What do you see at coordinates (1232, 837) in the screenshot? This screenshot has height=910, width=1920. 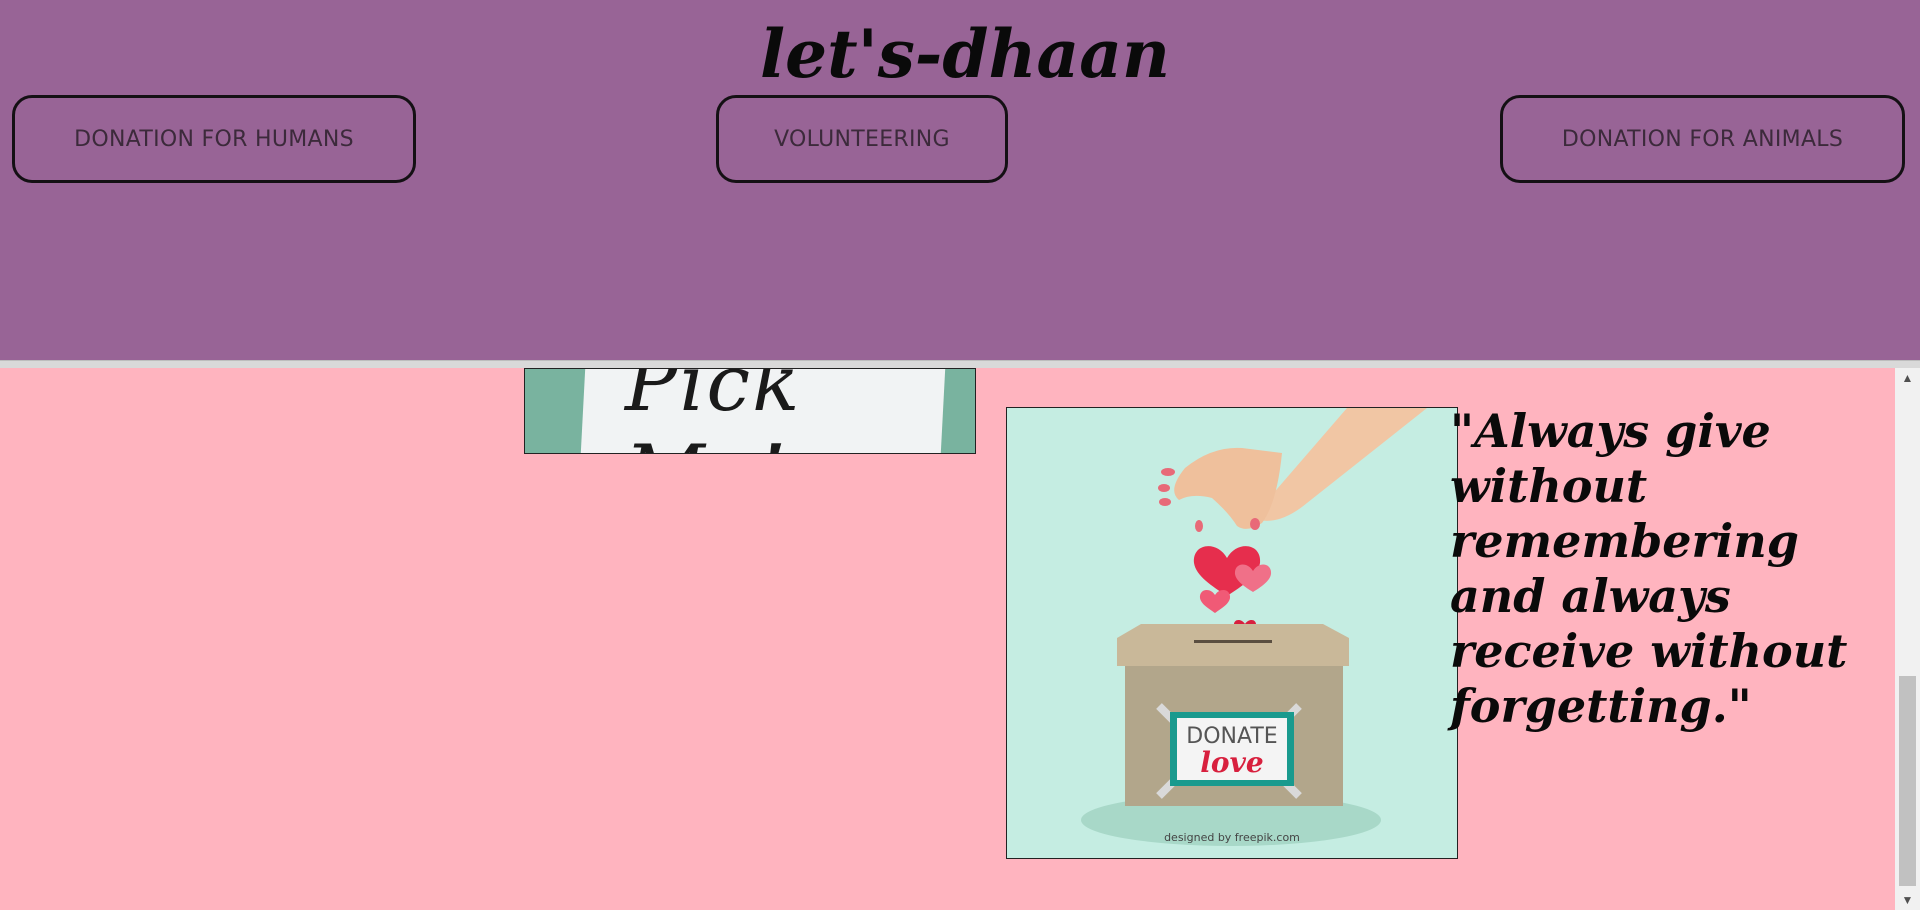 I see `image-credit: designed by freepik.com` at bounding box center [1232, 837].